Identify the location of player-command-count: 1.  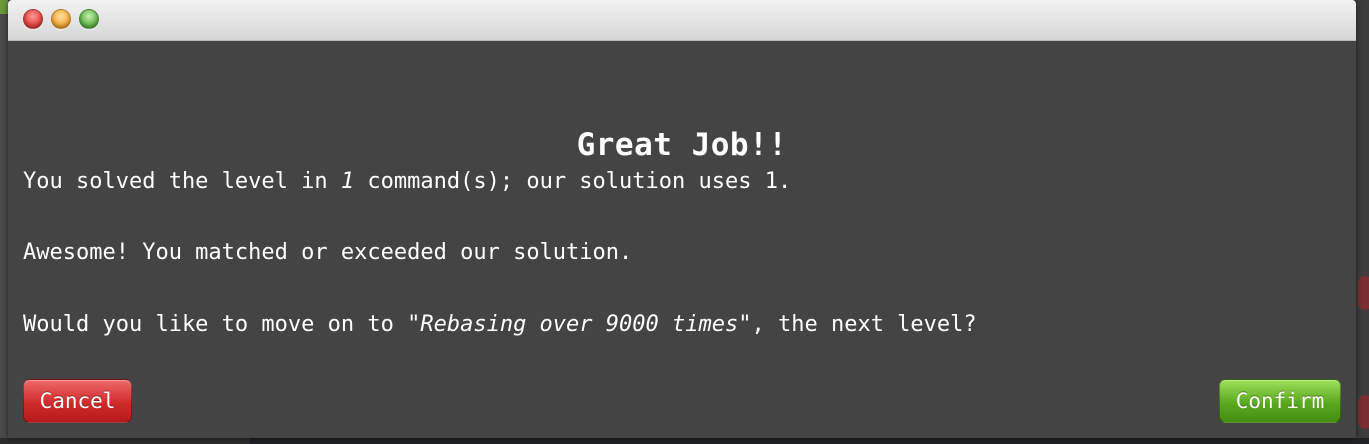
(347, 181).